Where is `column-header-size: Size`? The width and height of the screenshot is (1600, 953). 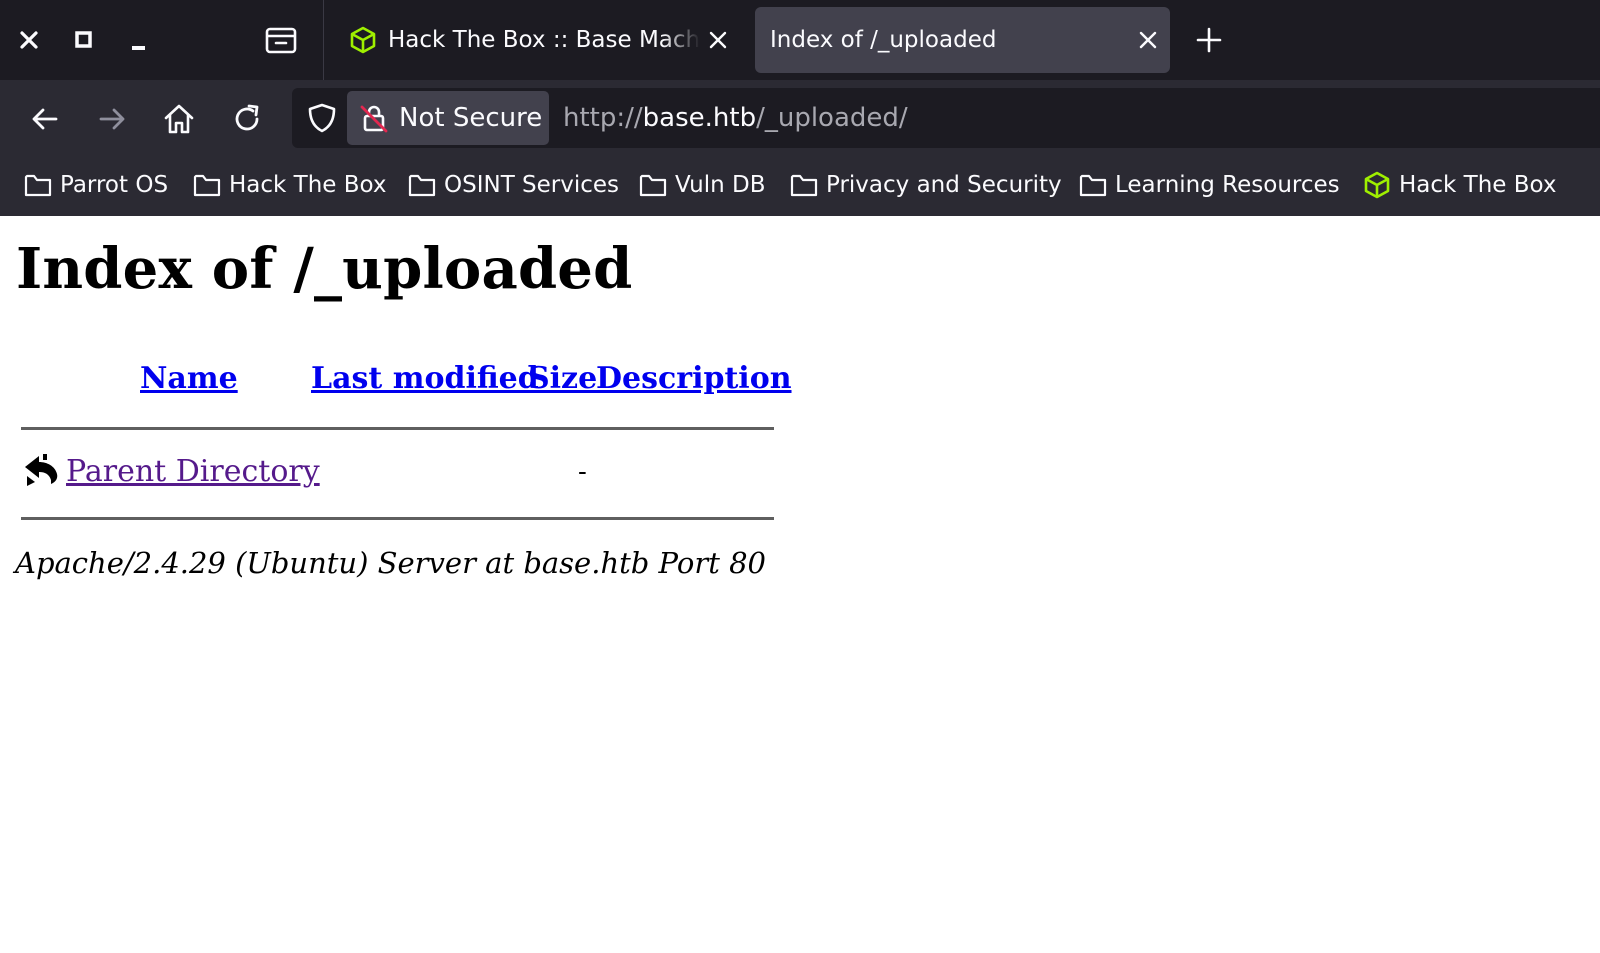
column-header-size: Size is located at coordinates (562, 379).